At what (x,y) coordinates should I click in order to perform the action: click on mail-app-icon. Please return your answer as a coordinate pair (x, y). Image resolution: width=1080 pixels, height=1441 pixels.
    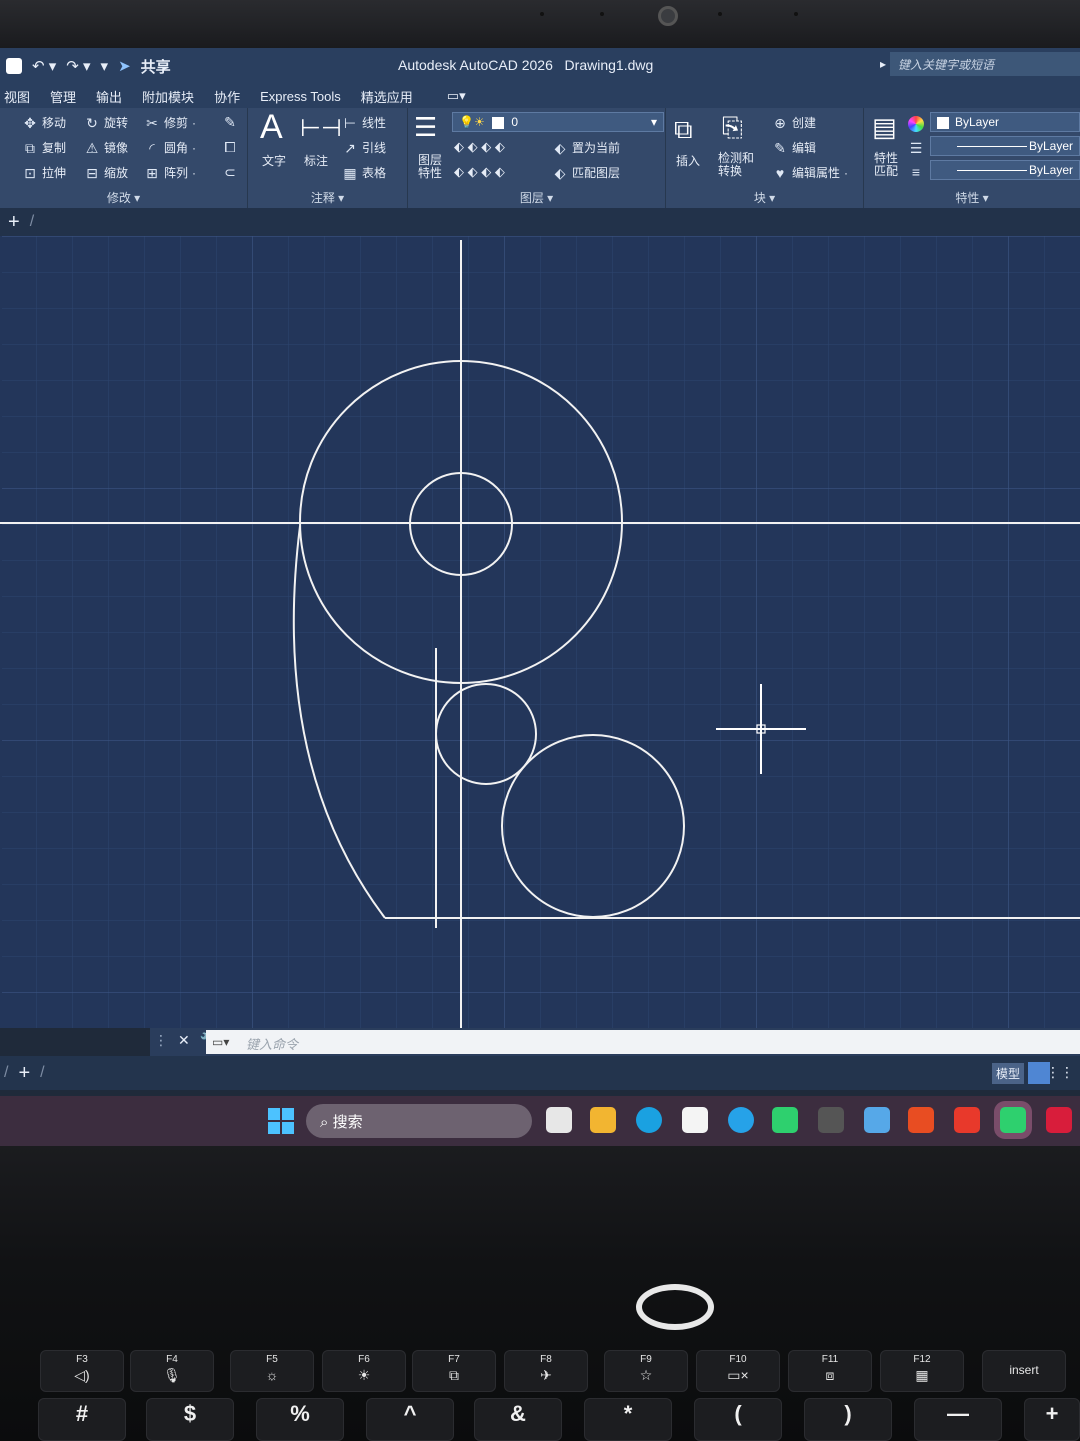
    Looking at the image, I should click on (877, 1120).